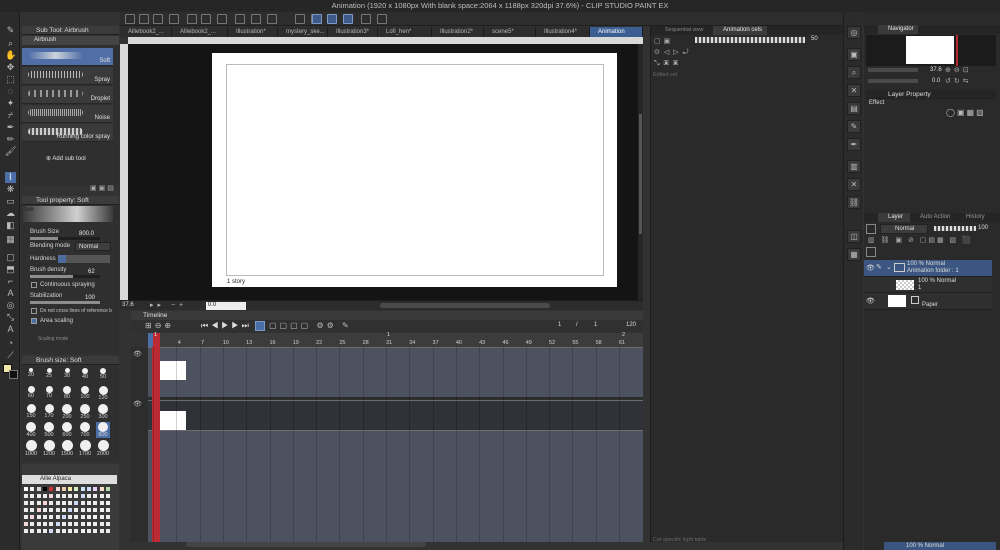 The width and height of the screenshot is (1000, 550). Describe the element at coordinates (10, 189) in the screenshot. I see `decoration-icon: ❋` at that location.